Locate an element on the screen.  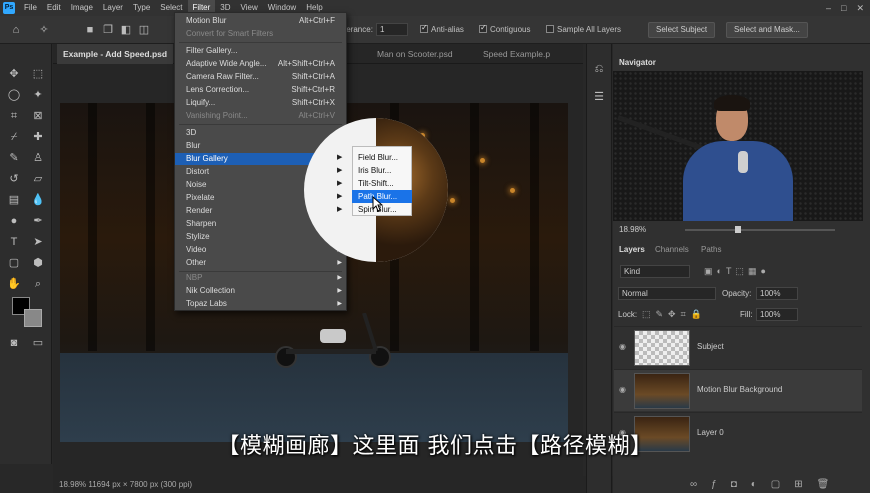
layers-footer-icons: ∞ƒ◘◐▢⊞🗑 is located at coordinates (780, 484).